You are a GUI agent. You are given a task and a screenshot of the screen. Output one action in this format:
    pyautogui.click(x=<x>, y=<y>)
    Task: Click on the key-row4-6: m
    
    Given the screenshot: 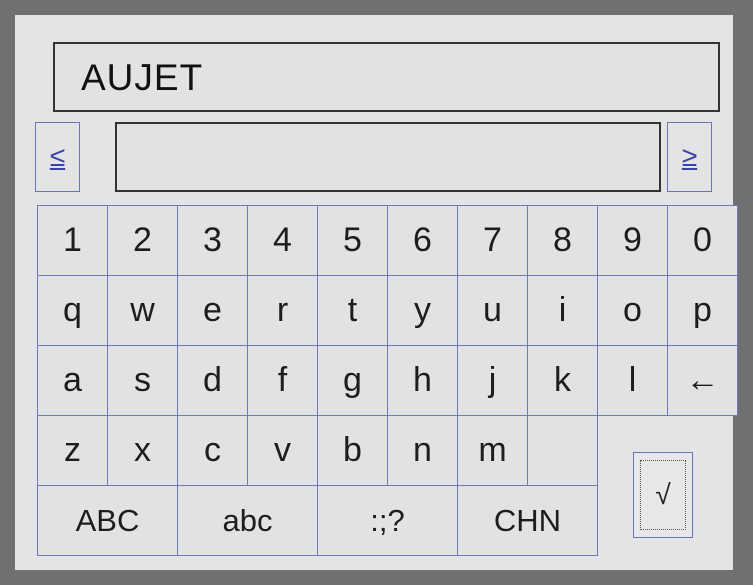 What is the action you would take?
    pyautogui.click(x=492, y=450)
    